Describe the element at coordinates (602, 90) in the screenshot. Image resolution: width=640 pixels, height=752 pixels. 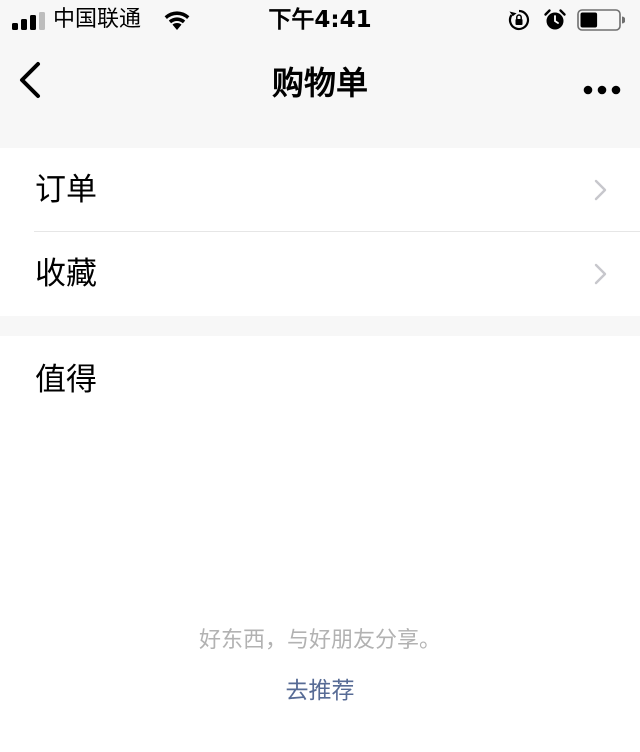
I see `more-dots-icon` at that location.